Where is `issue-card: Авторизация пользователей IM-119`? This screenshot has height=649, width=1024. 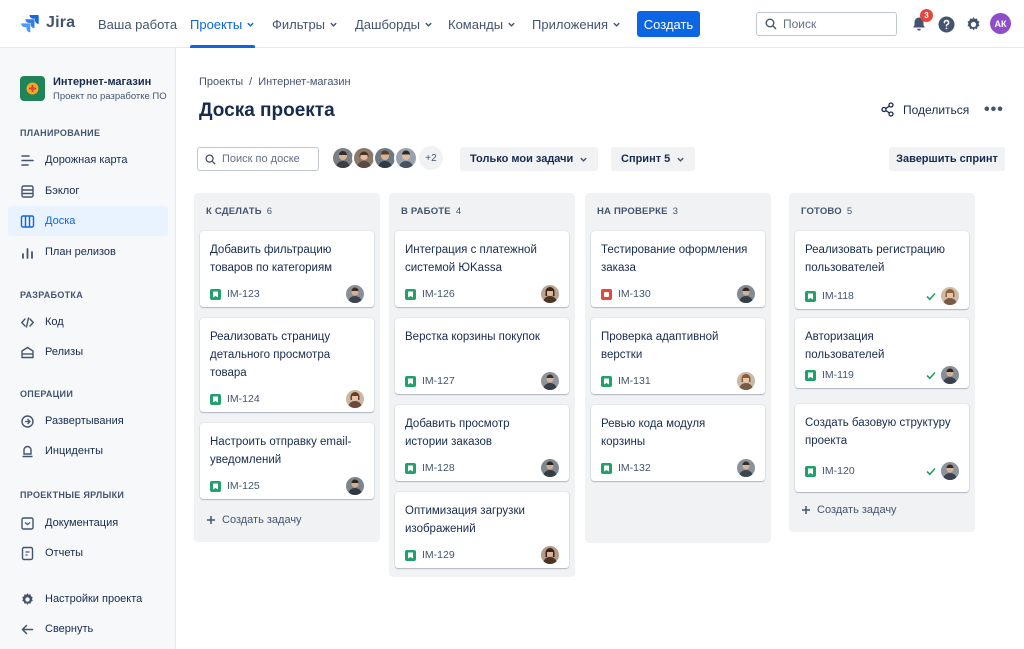 issue-card: Авторизация пользователей IM-119 is located at coordinates (882, 353).